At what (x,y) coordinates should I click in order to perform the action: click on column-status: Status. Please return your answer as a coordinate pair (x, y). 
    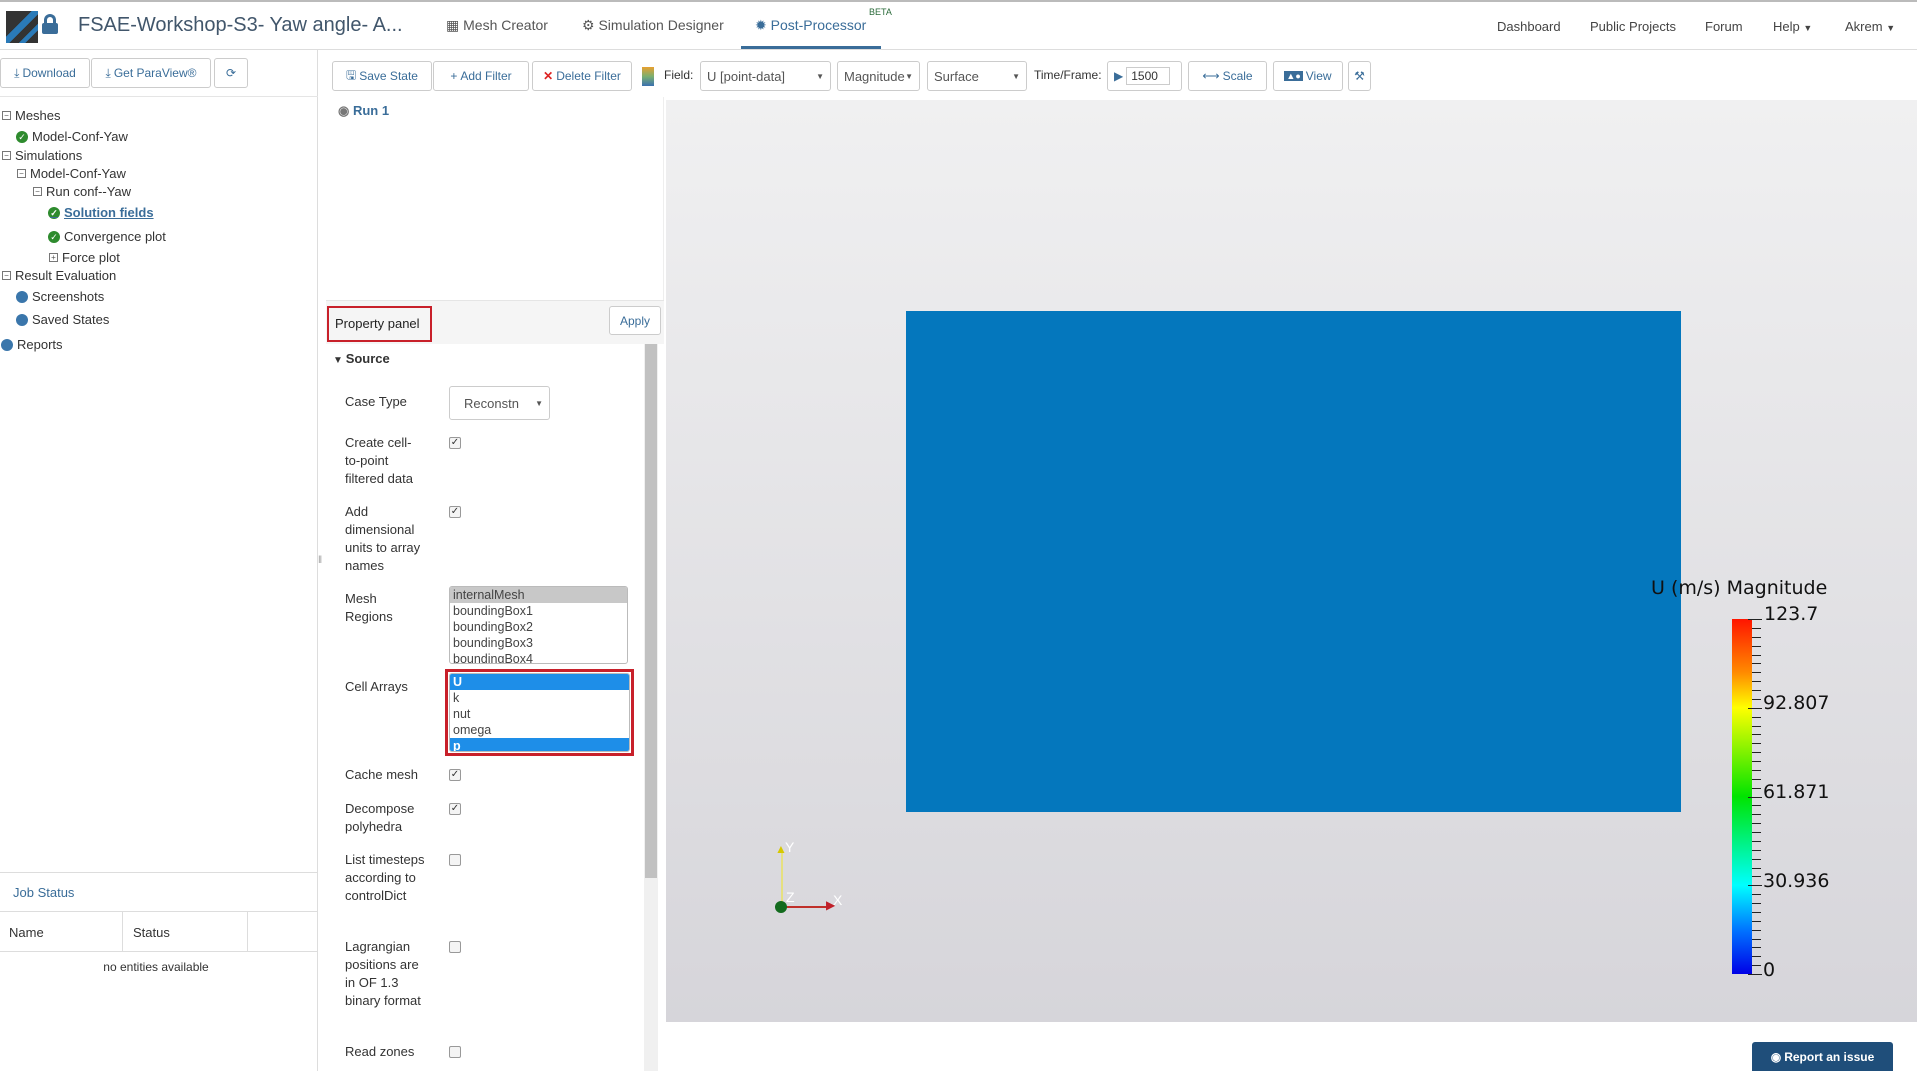
    Looking at the image, I should click on (151, 932).